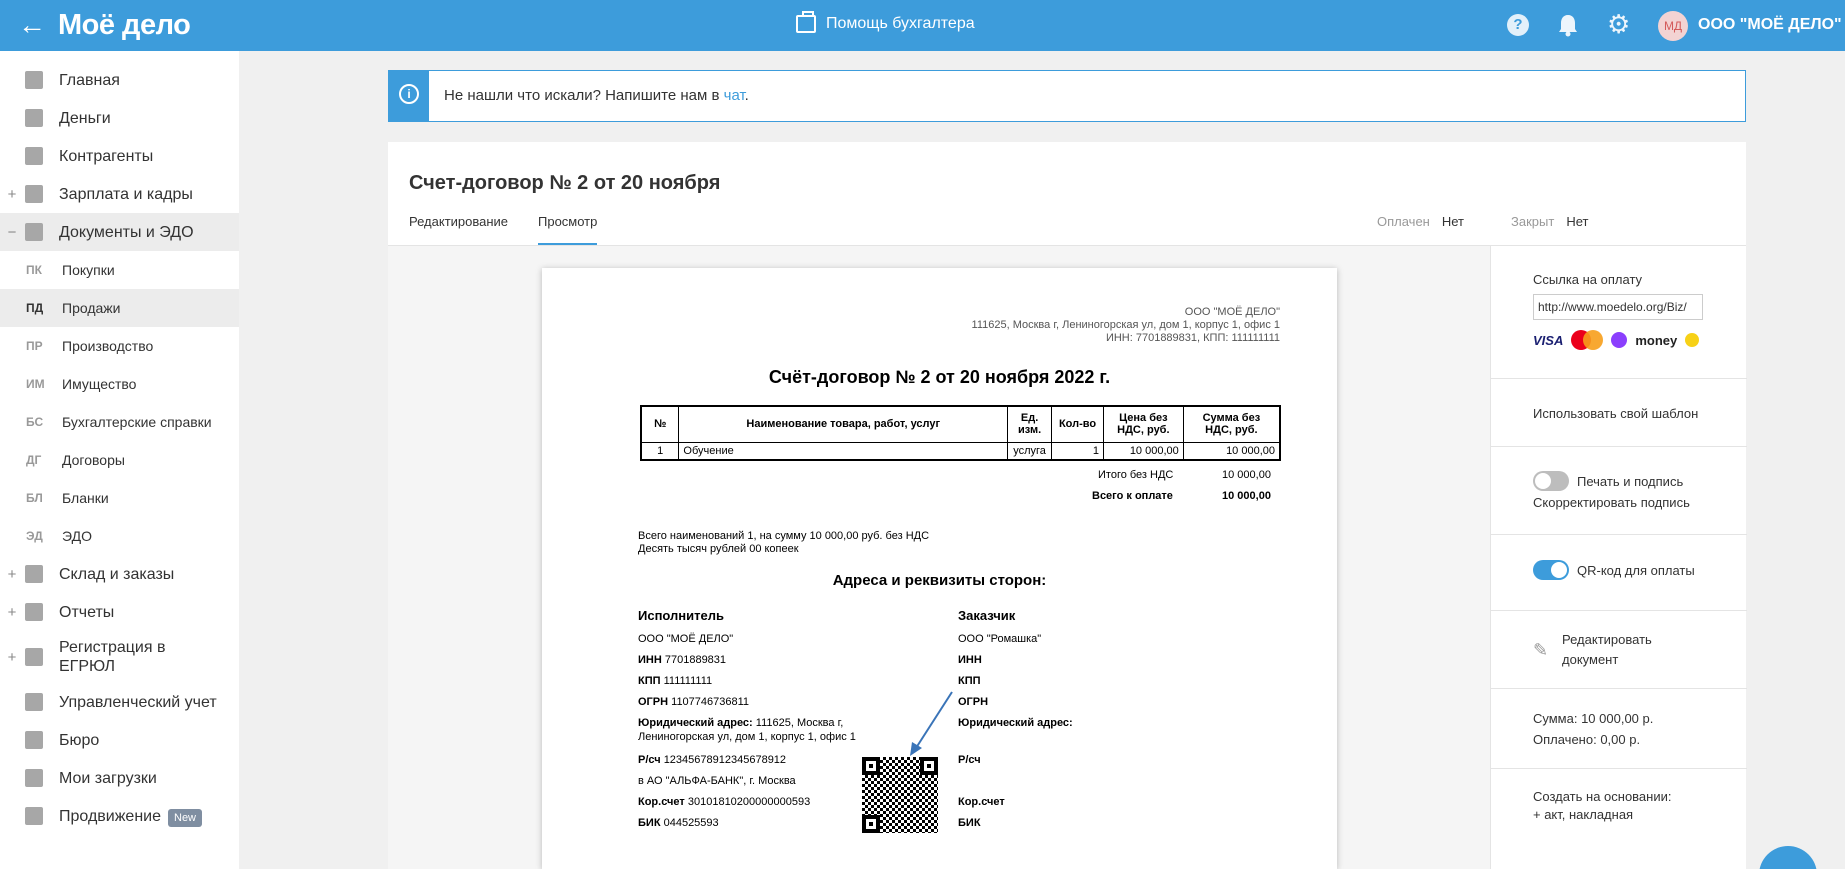  What do you see at coordinates (1551, 481) in the screenshot?
I see `print-sign-toggle` at bounding box center [1551, 481].